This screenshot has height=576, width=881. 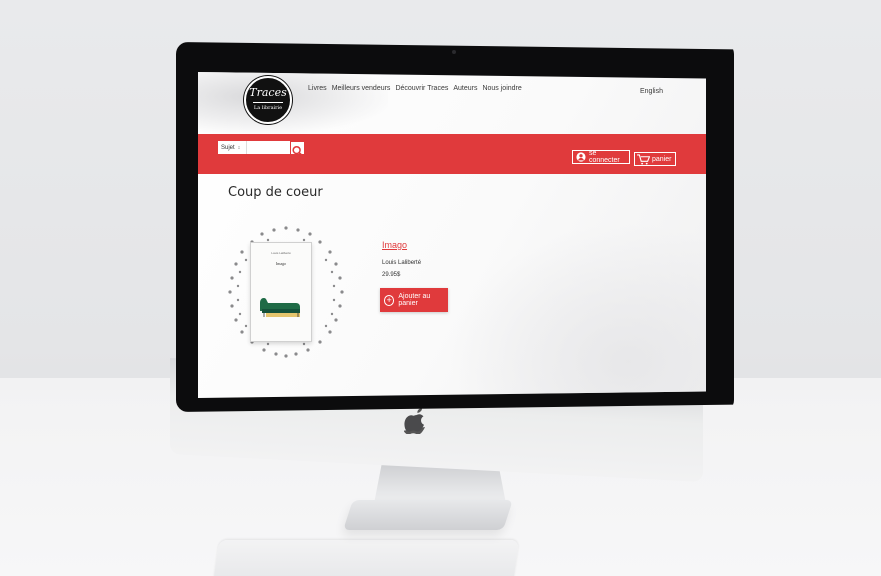 What do you see at coordinates (391, 275) in the screenshot?
I see `product-price: 29.95$` at bounding box center [391, 275].